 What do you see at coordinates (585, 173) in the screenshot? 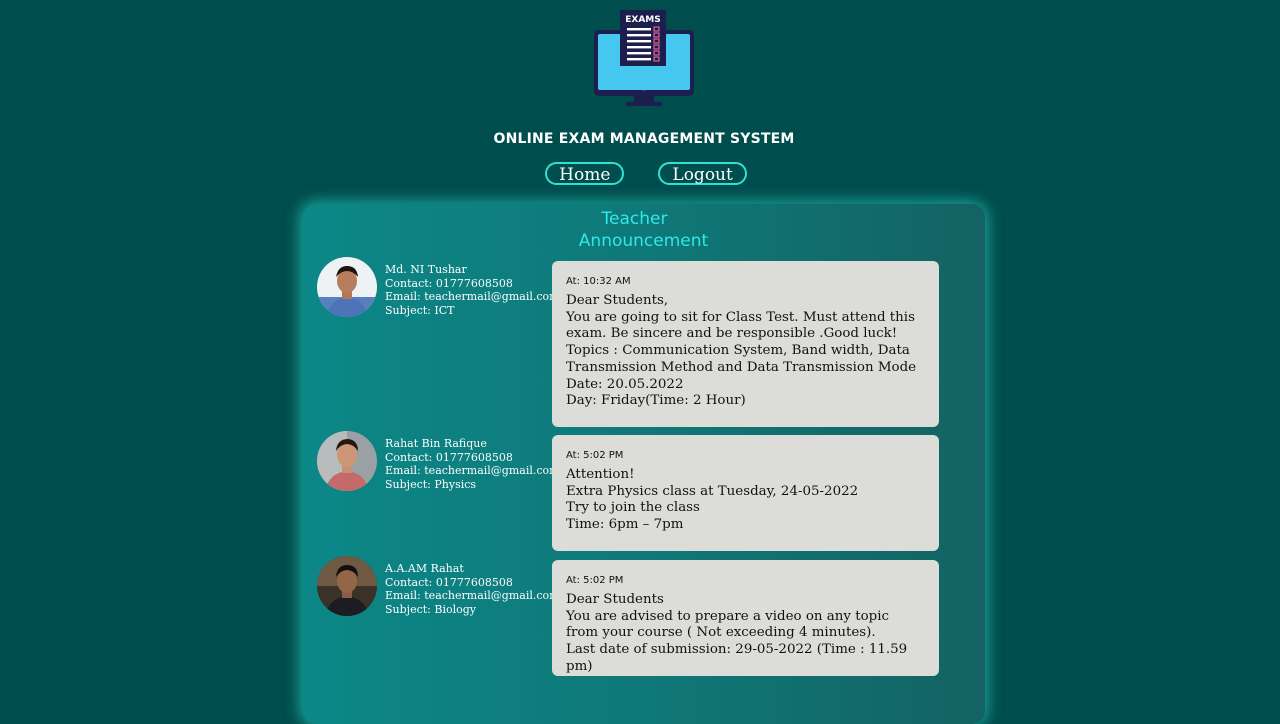
I see `home-button: Home` at bounding box center [585, 173].